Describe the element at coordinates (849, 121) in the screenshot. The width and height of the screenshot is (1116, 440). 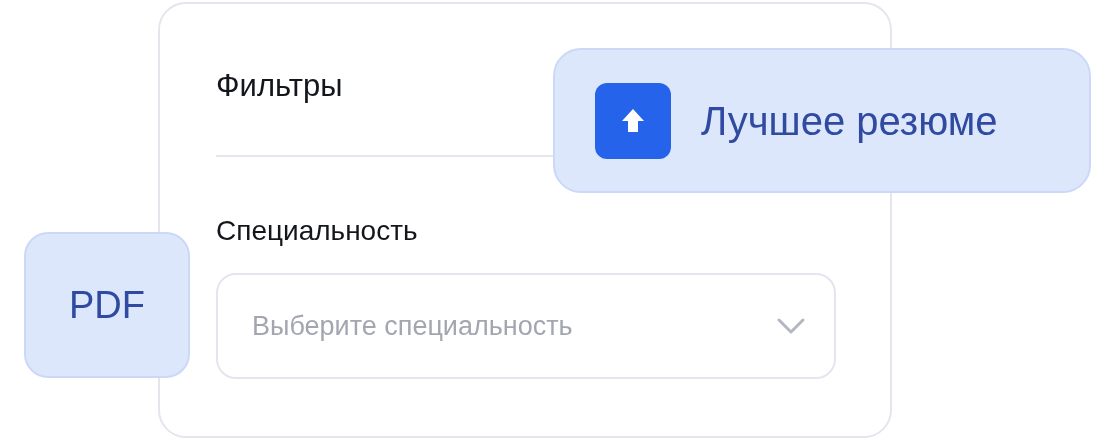
I see `badge-label: Лучшее резюме` at that location.